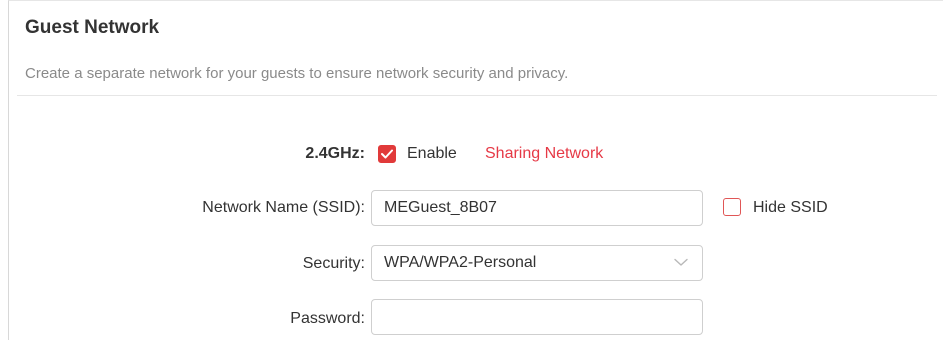 This screenshot has width=943, height=340. What do you see at coordinates (790, 207) in the screenshot?
I see `hide-ssid-label: Hide SSID` at bounding box center [790, 207].